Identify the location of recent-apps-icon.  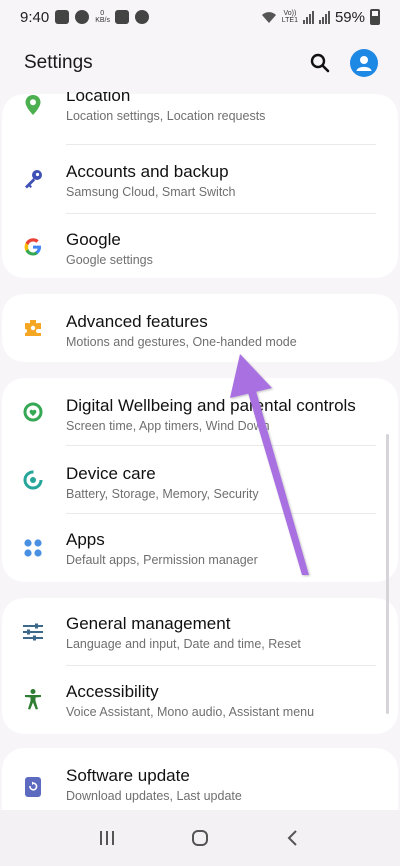
(106, 838).